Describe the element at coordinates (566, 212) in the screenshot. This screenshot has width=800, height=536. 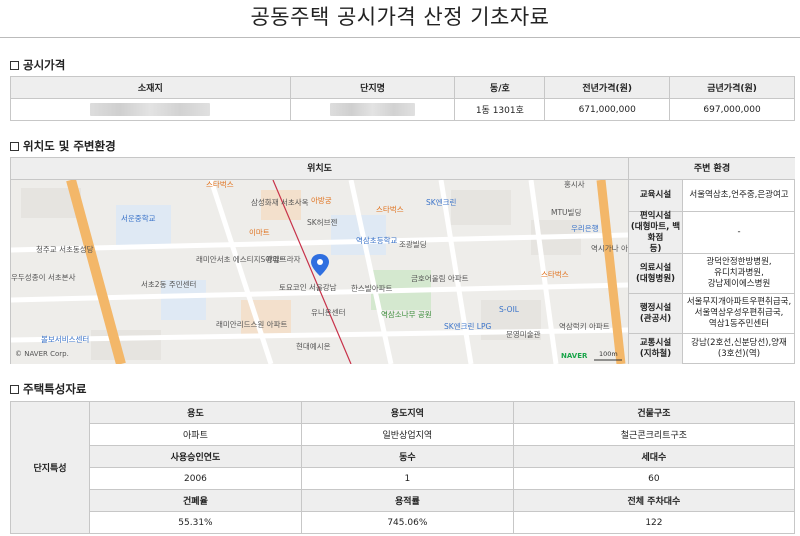
I see `map-label: MTU빌딩` at that location.